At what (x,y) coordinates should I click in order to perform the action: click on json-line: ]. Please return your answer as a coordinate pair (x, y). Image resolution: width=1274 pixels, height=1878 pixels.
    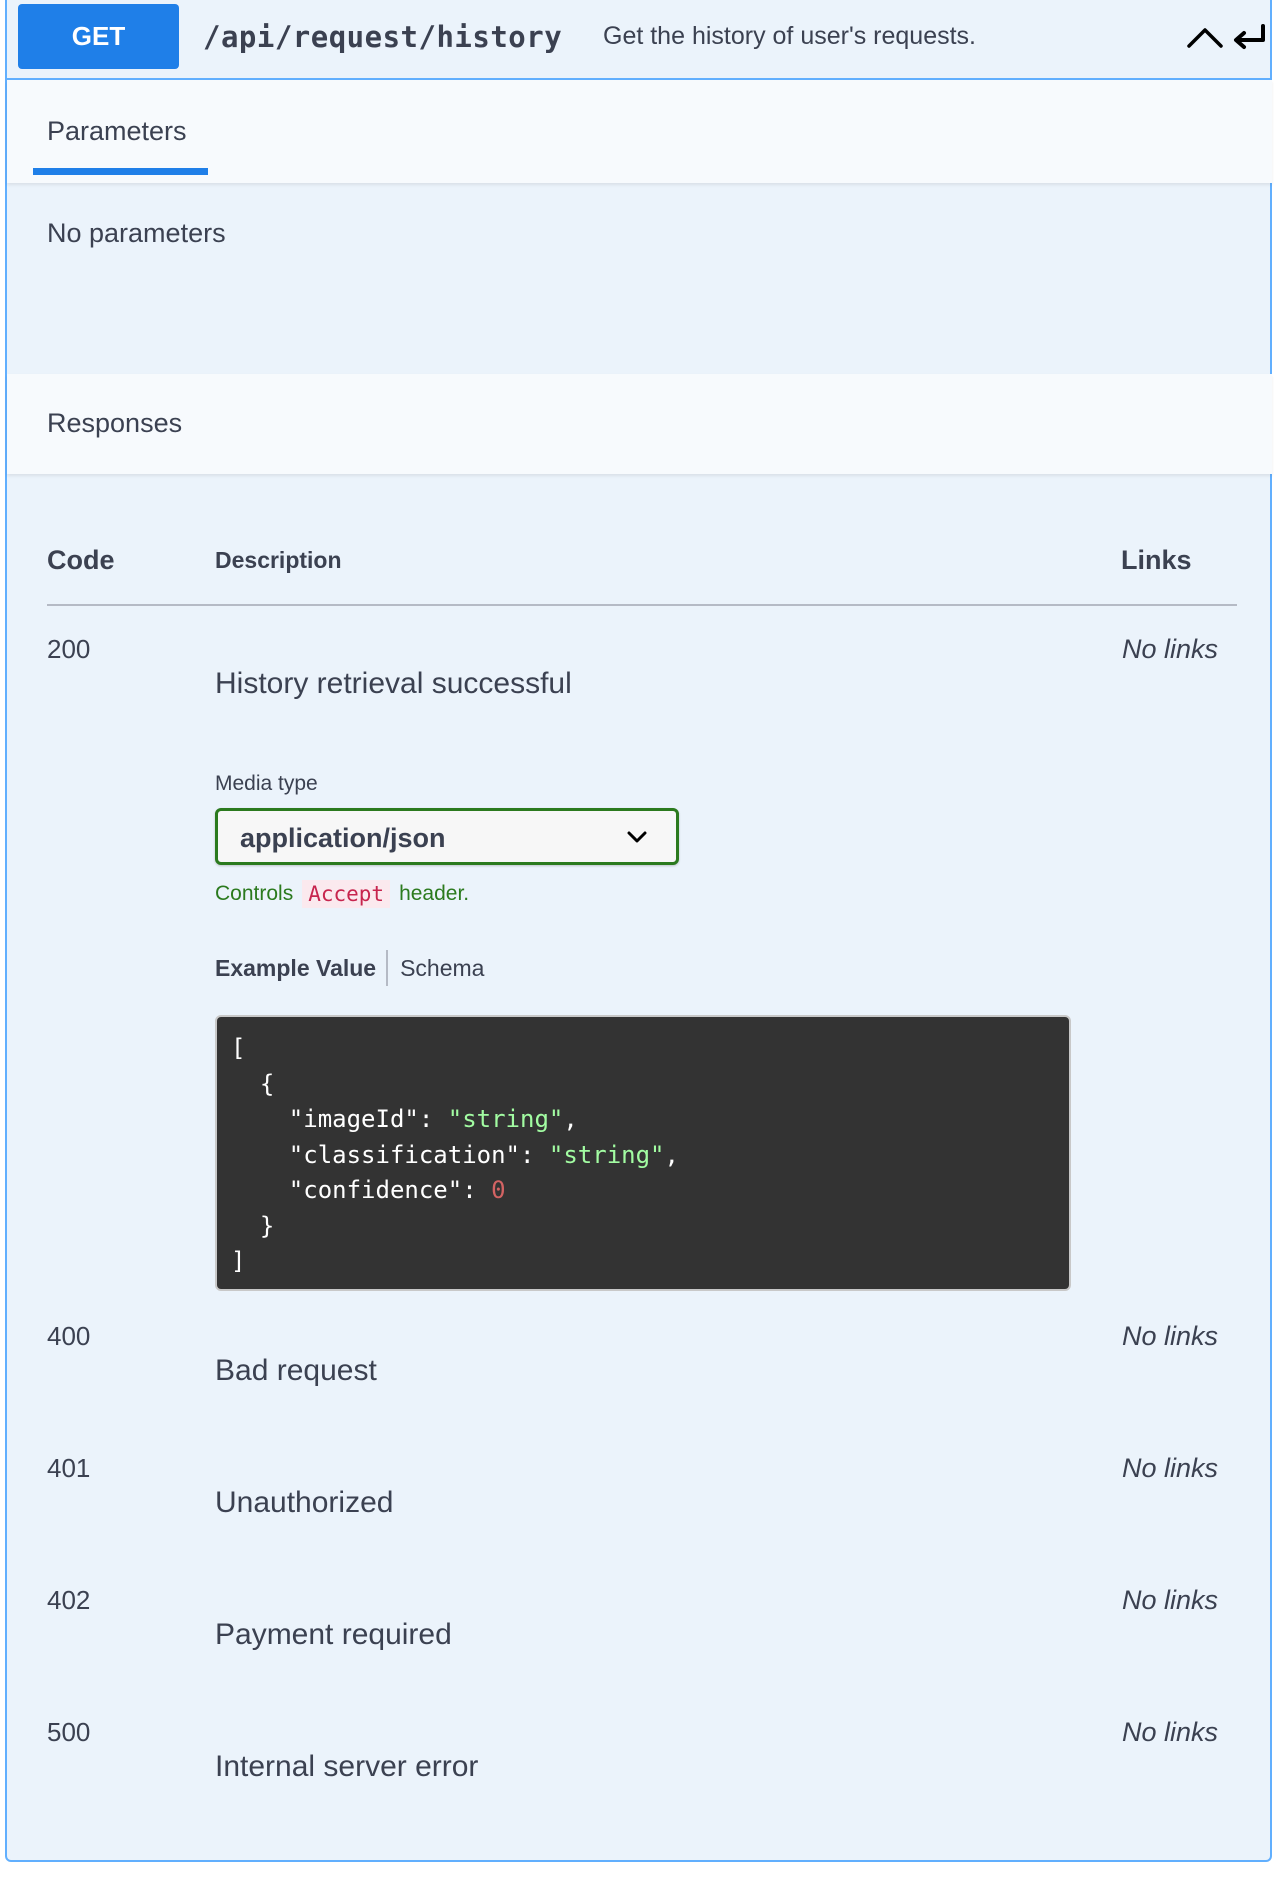
    Looking at the image, I should click on (238, 1261).